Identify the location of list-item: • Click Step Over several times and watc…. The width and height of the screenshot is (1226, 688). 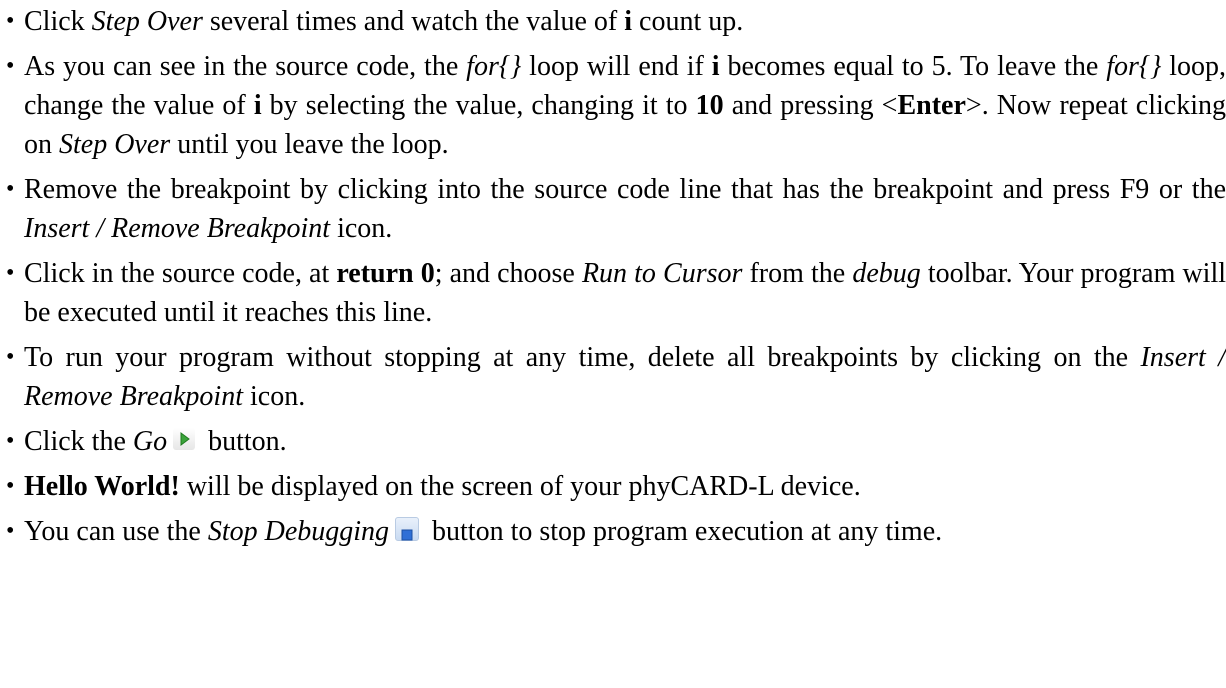
(613, 21).